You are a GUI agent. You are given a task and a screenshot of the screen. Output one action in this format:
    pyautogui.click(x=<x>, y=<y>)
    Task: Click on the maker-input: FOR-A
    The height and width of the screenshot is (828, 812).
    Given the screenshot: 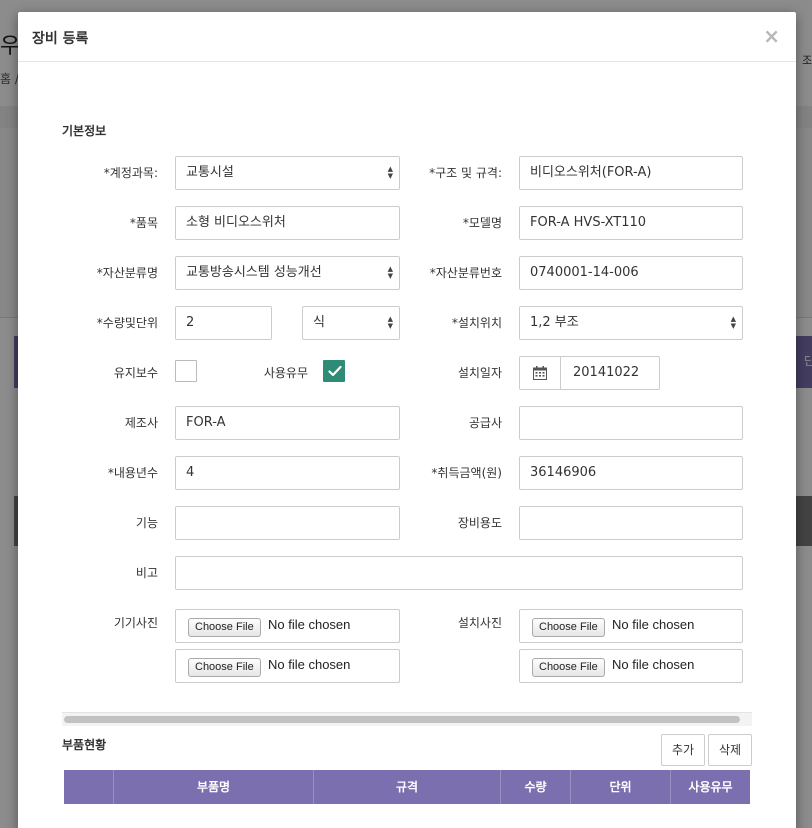 What is the action you would take?
    pyautogui.click(x=287, y=423)
    